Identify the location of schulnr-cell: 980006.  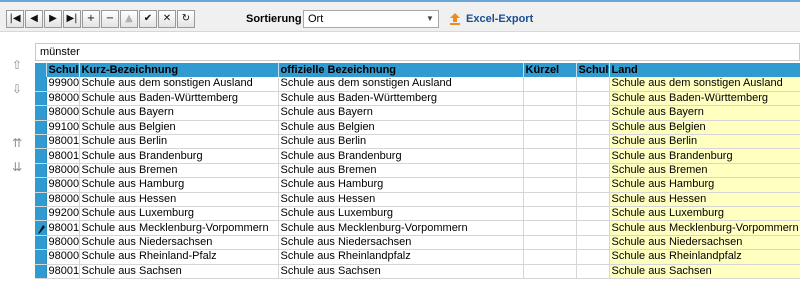
(63, 200).